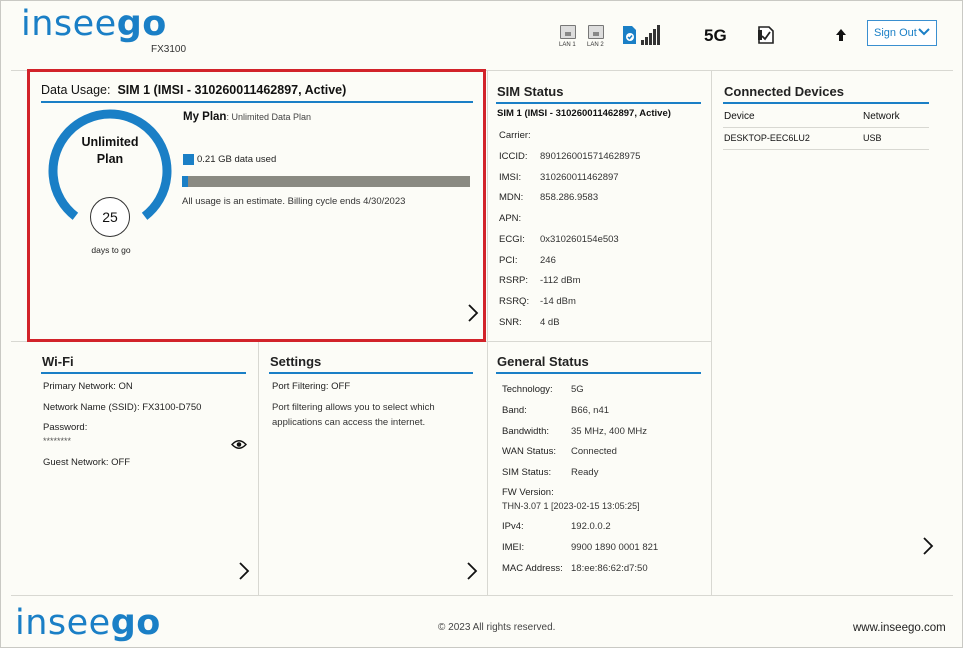 The height and width of the screenshot is (648, 963). What do you see at coordinates (599, 136) in the screenshot?
I see `list-item: Carrier:` at bounding box center [599, 136].